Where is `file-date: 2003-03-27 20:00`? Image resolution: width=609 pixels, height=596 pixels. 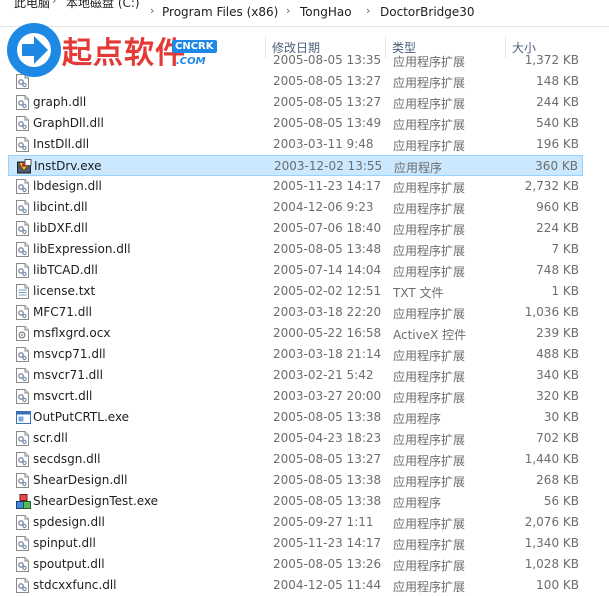 file-date: 2003-03-27 20:00 is located at coordinates (327, 396).